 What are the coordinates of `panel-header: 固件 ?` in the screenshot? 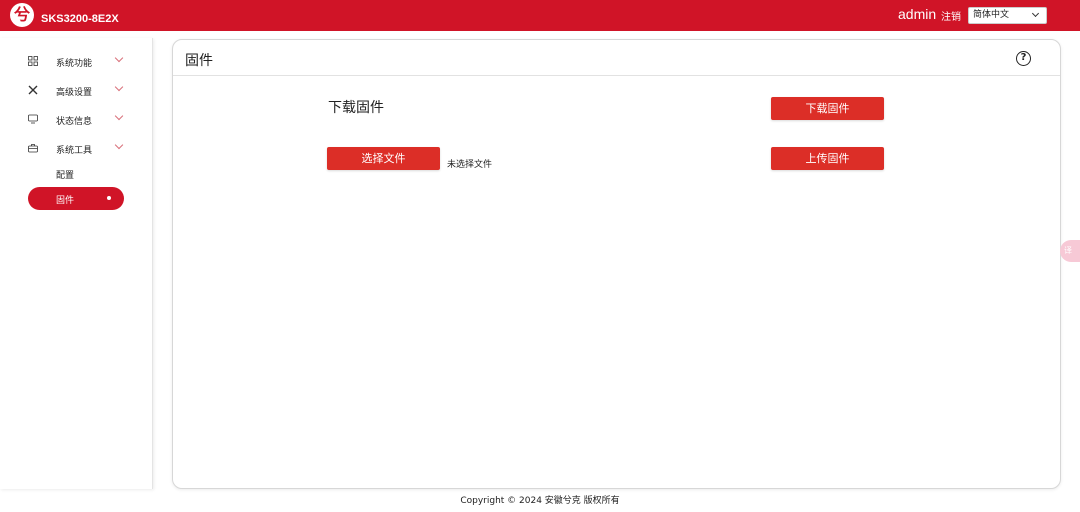 It's located at (616, 58).